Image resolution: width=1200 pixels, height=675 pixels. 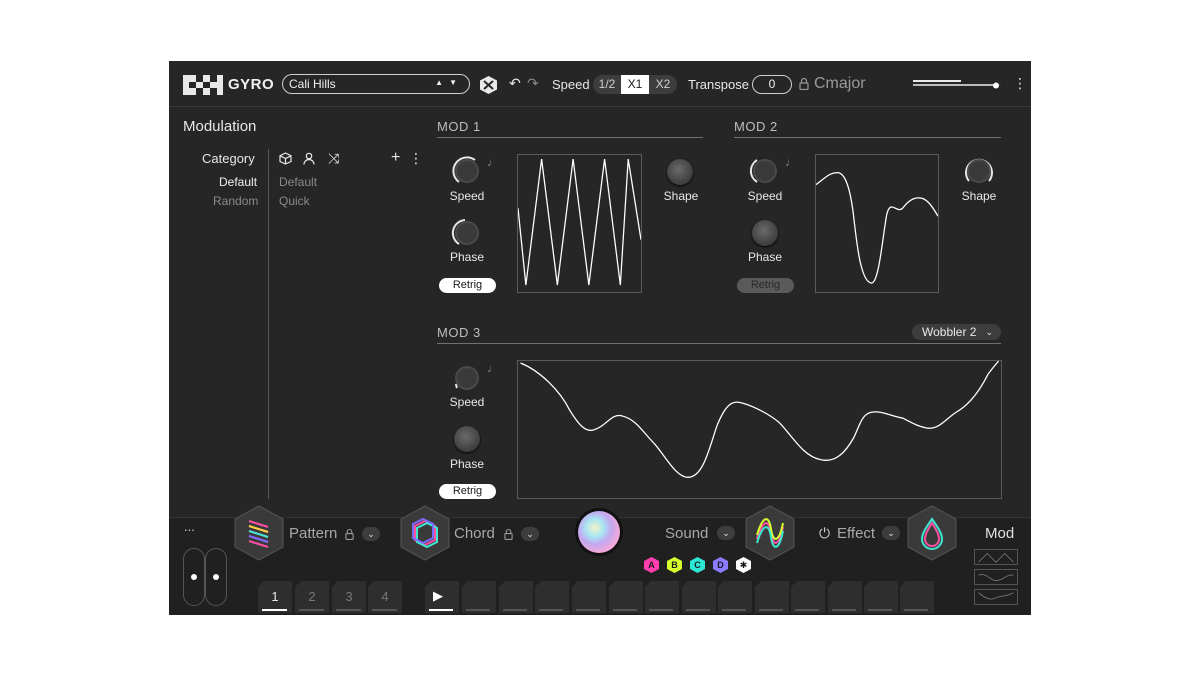 I want to click on speed-label: Speed, so click(x=571, y=84).